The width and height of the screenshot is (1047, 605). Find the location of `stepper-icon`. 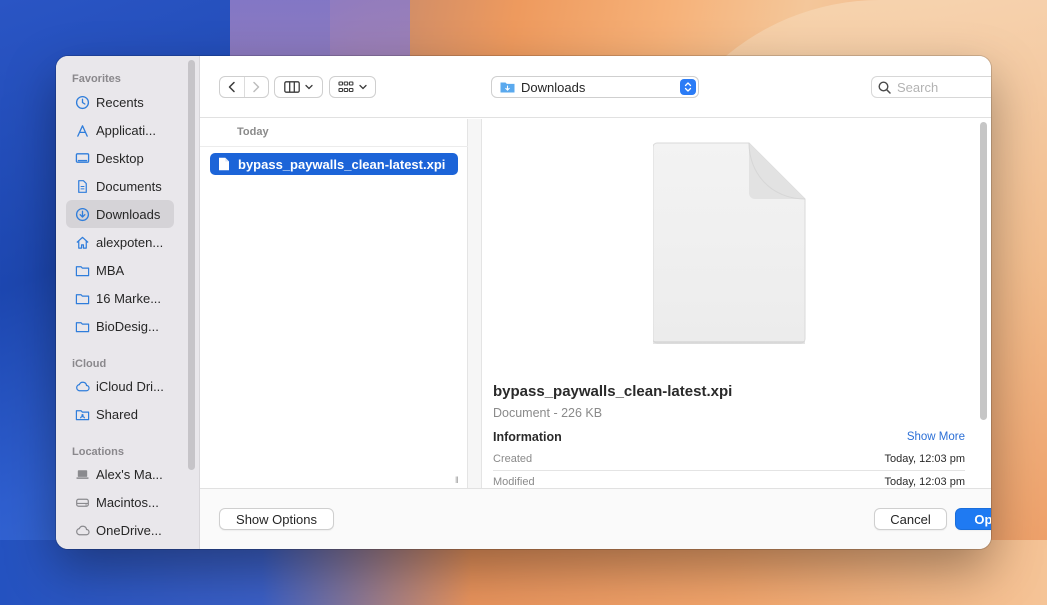

stepper-icon is located at coordinates (688, 87).